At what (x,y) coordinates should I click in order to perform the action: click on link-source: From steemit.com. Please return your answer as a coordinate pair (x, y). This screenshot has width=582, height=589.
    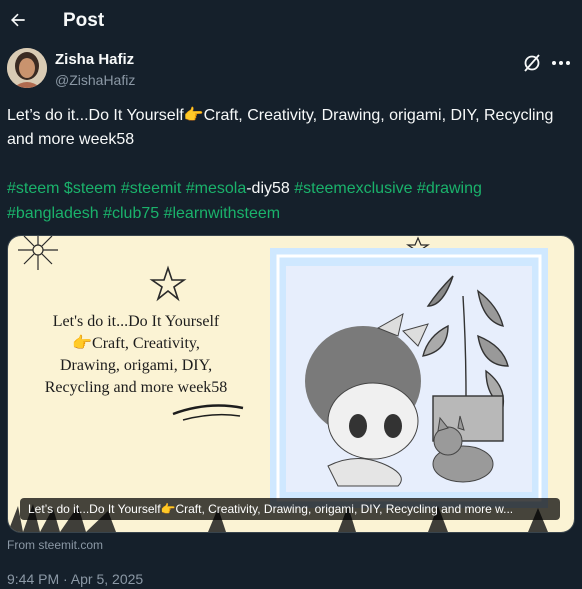
    Looking at the image, I should click on (55, 545).